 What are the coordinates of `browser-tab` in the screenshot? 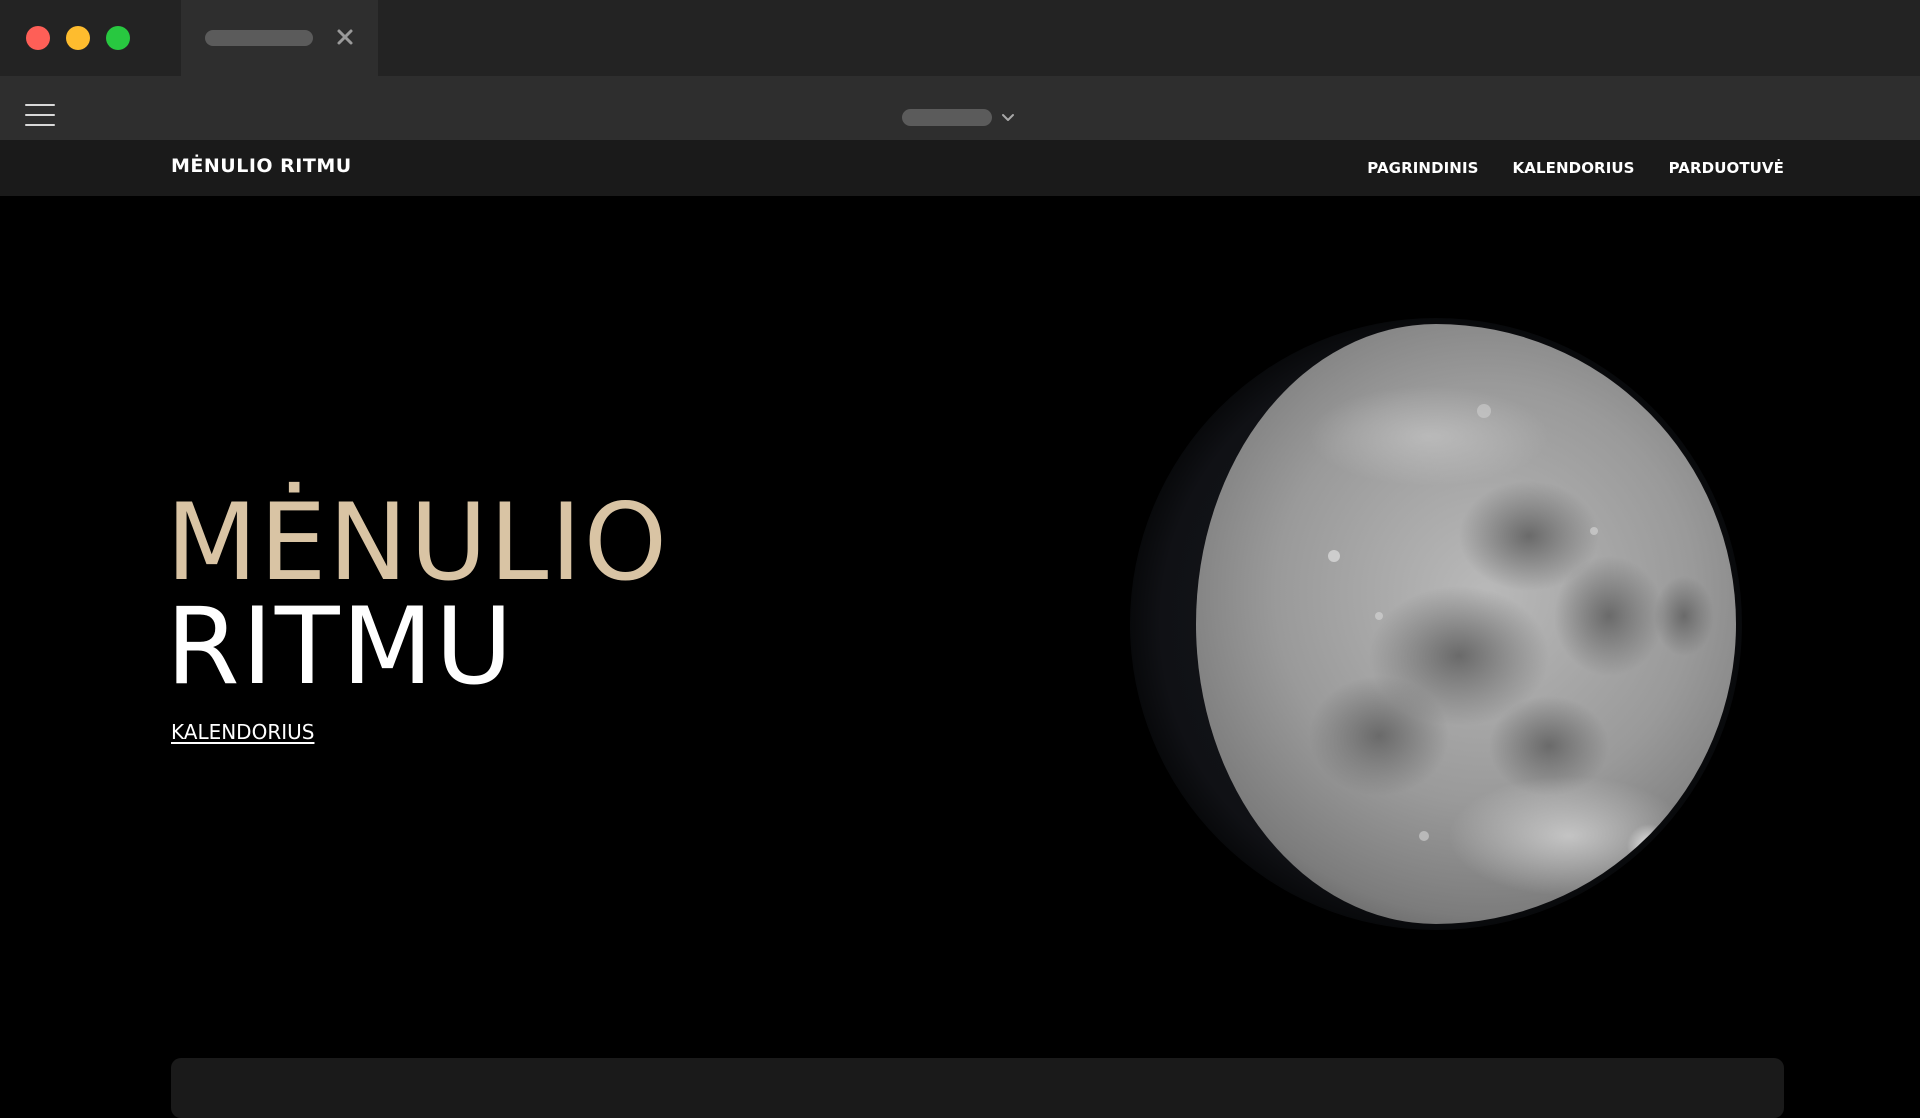 It's located at (279, 38).